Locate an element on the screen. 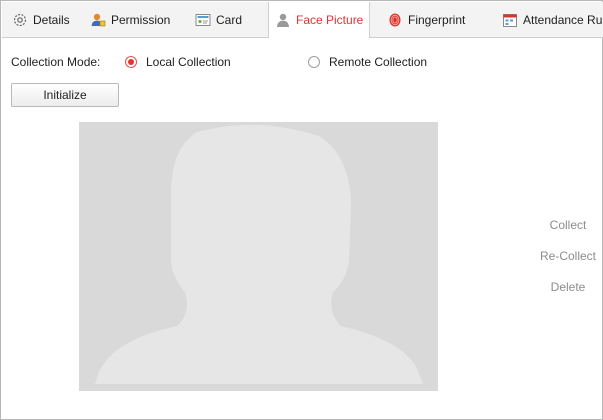 Image resolution: width=603 pixels, height=420 pixels. tab-details: Details is located at coordinates (41, 19).